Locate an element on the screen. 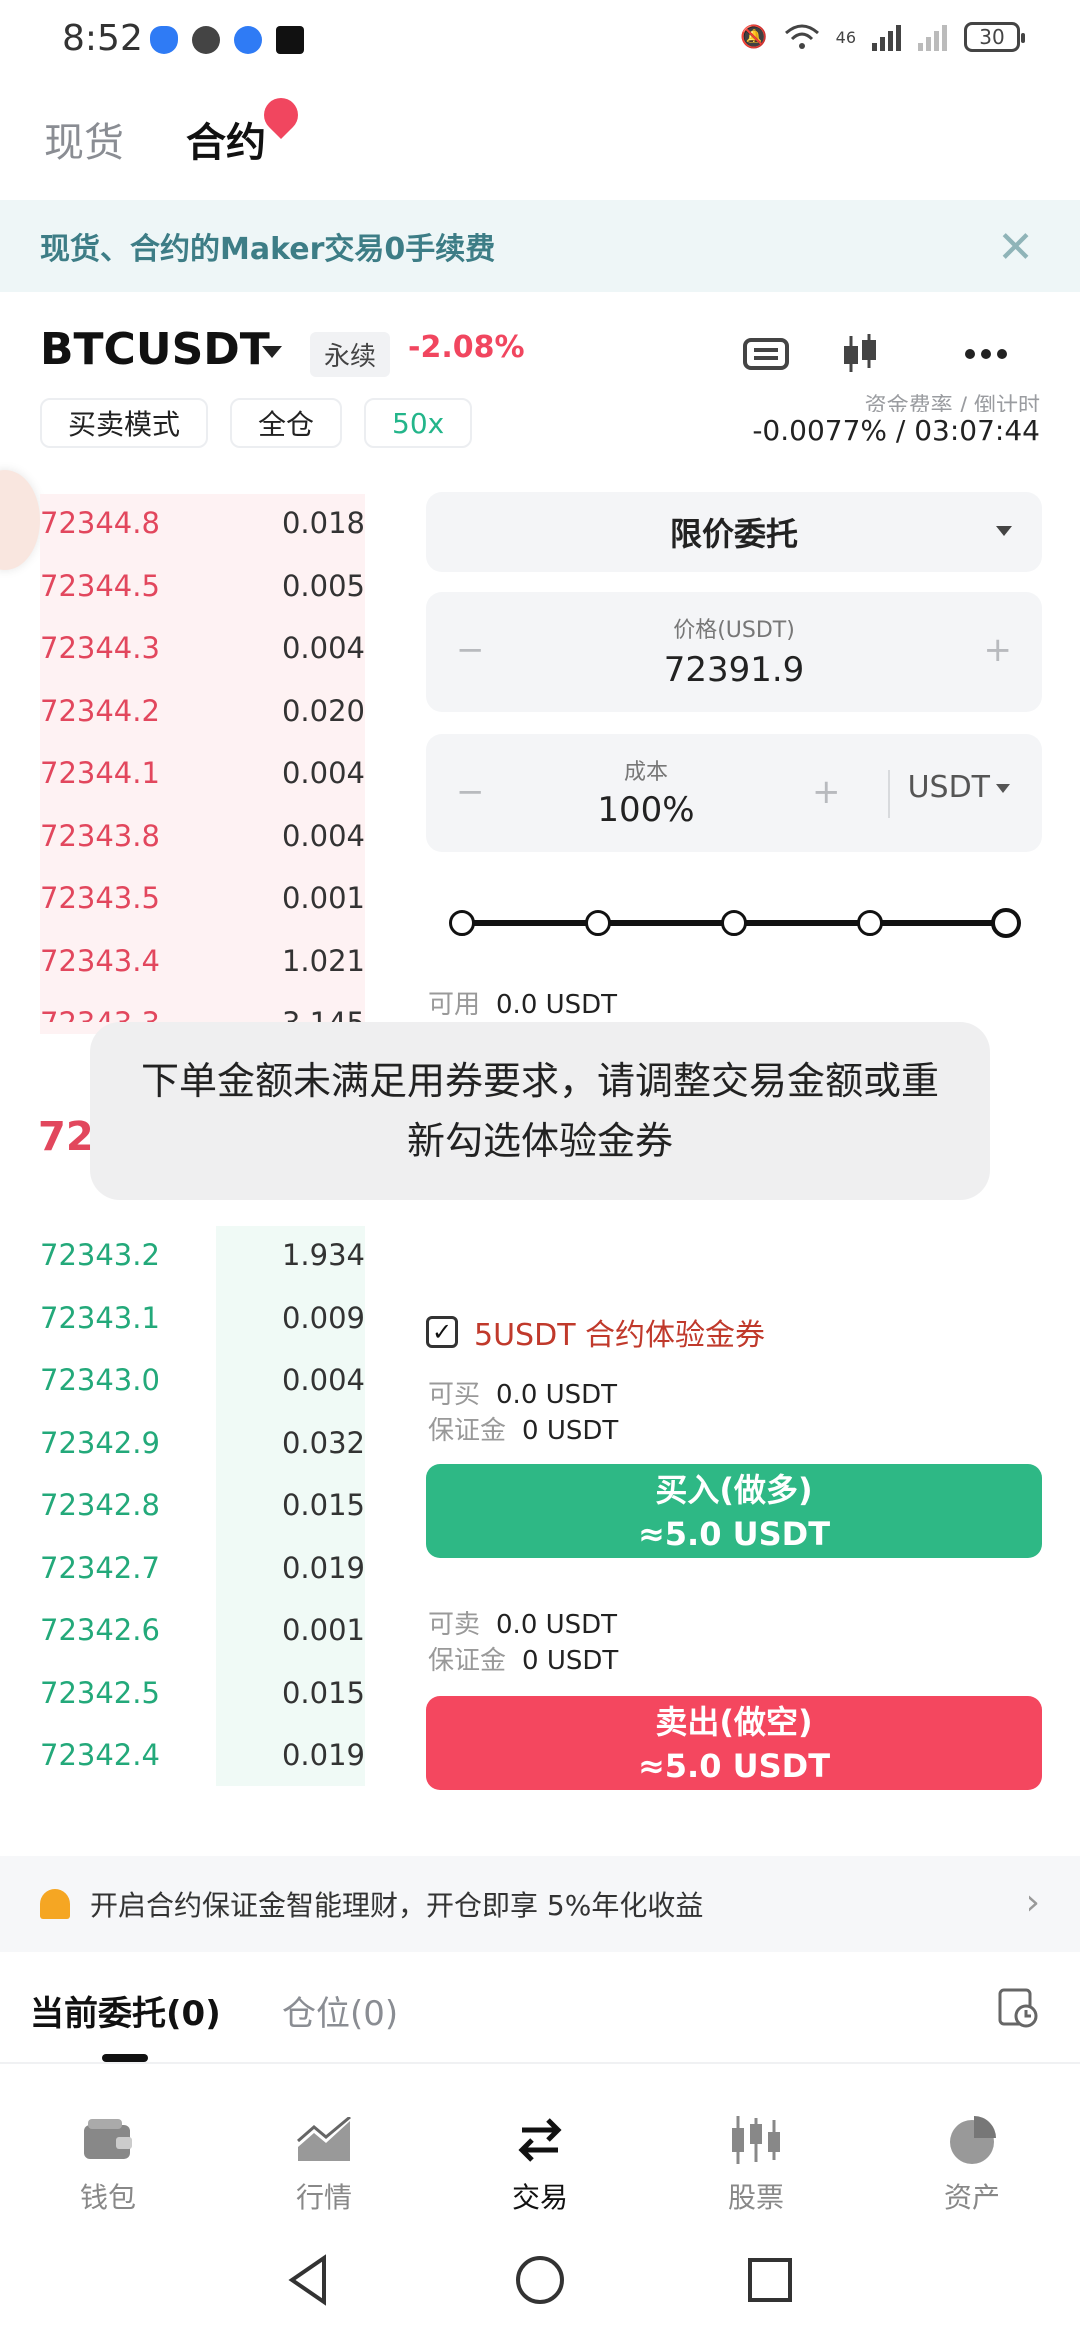  back-icon is located at coordinates (310, 2280).